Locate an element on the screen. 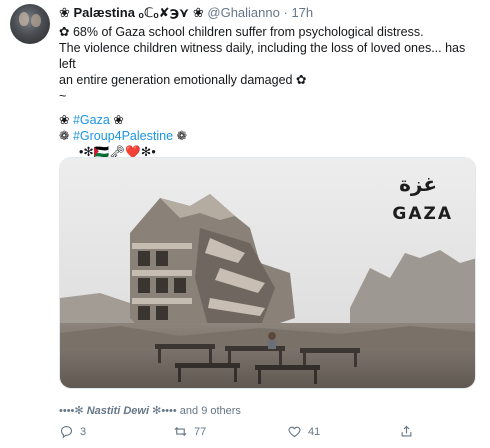  tweet-header: ❀ Palæstina ₒℂₒ✘℈⋎ ❀ @Ghalianno · 17h is located at coordinates (186, 13).